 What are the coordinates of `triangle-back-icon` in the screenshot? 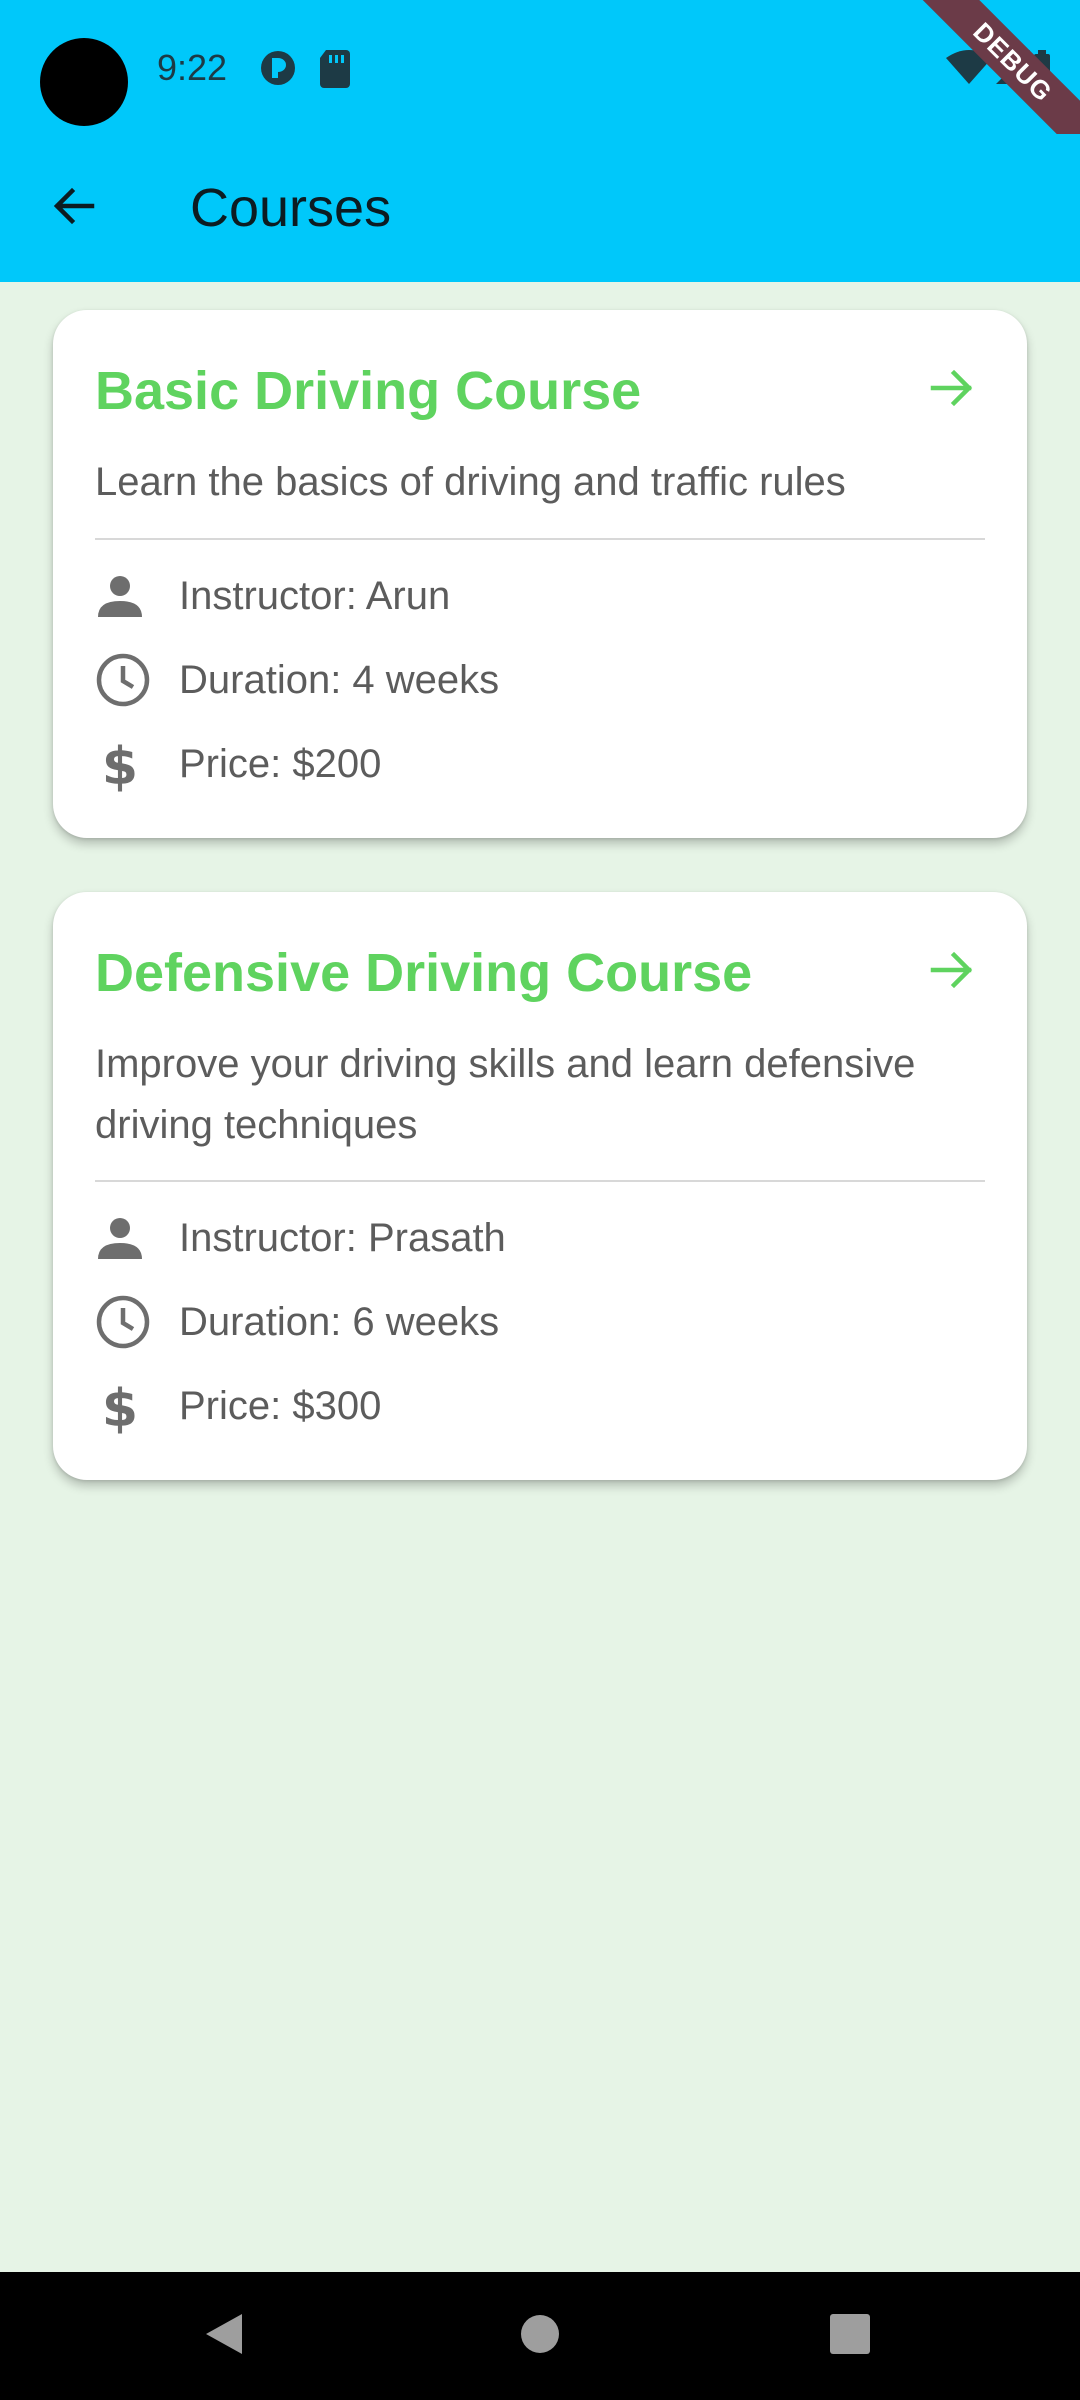 It's located at (224, 2336).